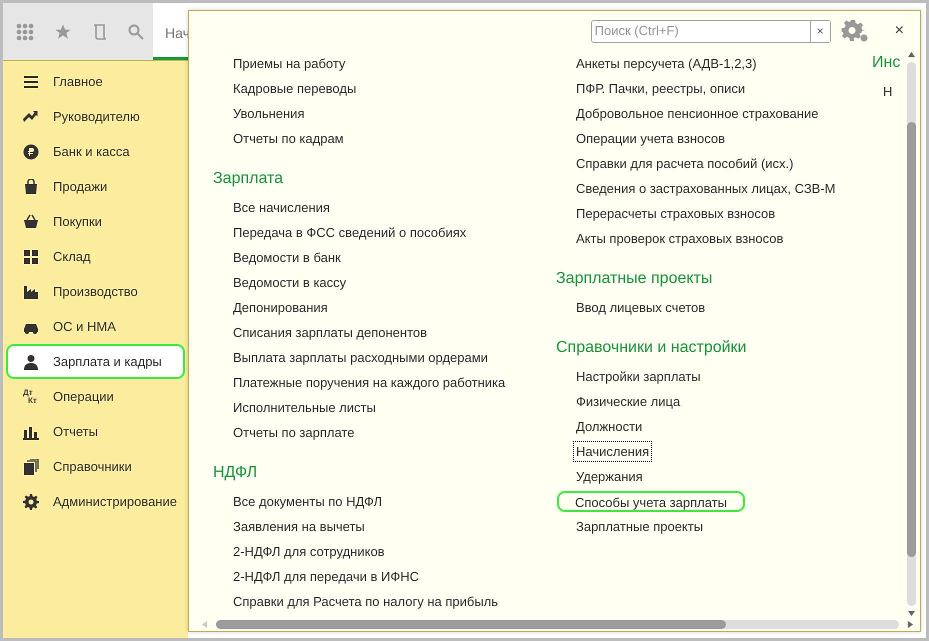 The height and width of the screenshot is (641, 929). I want to click on apps-grid-icon, so click(25, 31).